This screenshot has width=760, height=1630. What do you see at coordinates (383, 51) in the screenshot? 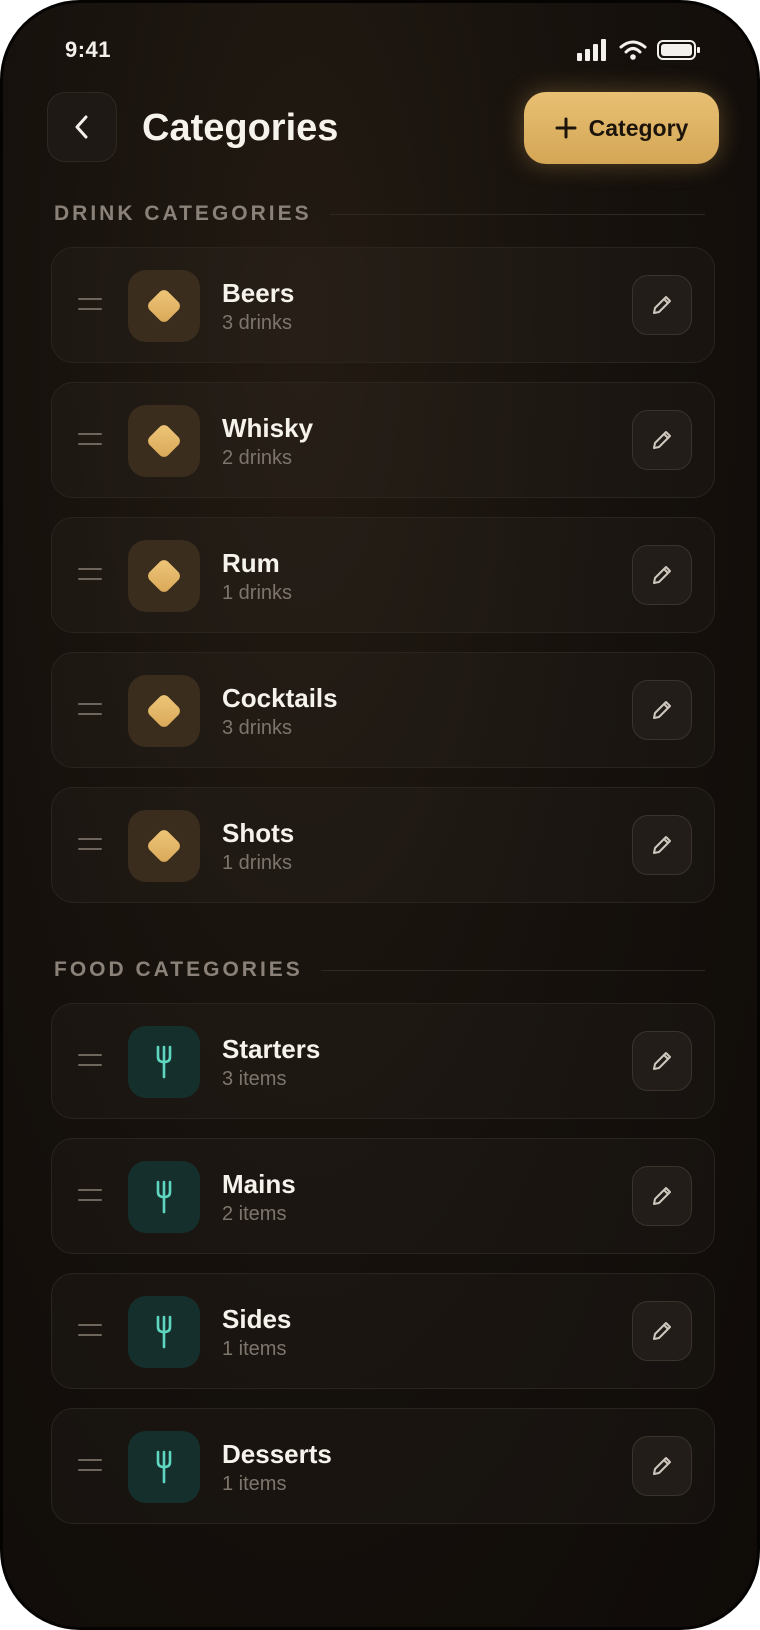
I see `status-bar: 9:41` at bounding box center [383, 51].